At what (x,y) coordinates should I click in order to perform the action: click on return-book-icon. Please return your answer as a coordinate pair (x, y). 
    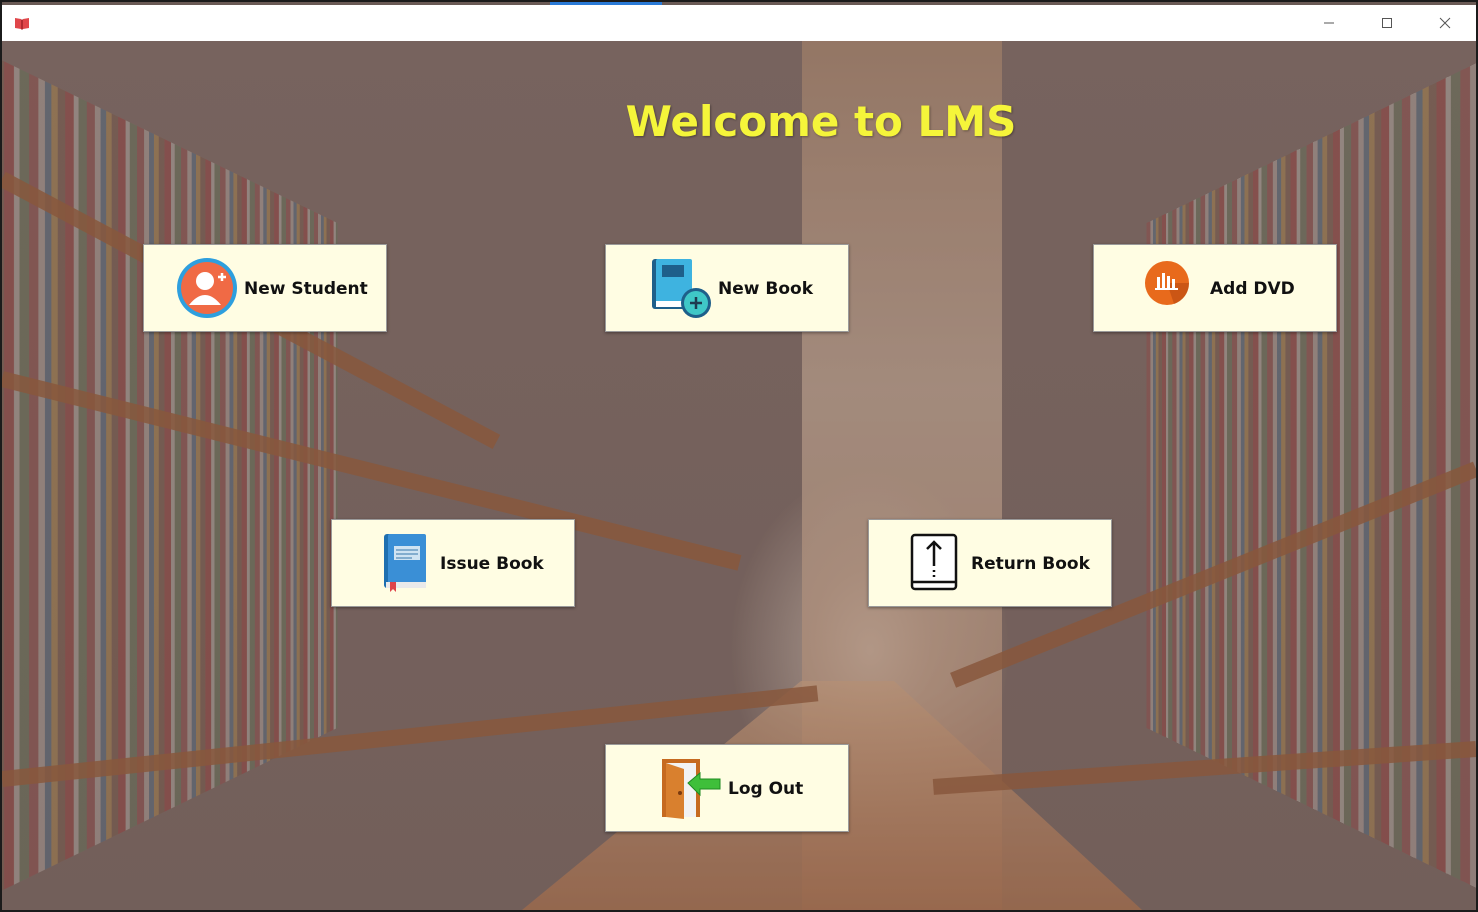
    Looking at the image, I should click on (934, 562).